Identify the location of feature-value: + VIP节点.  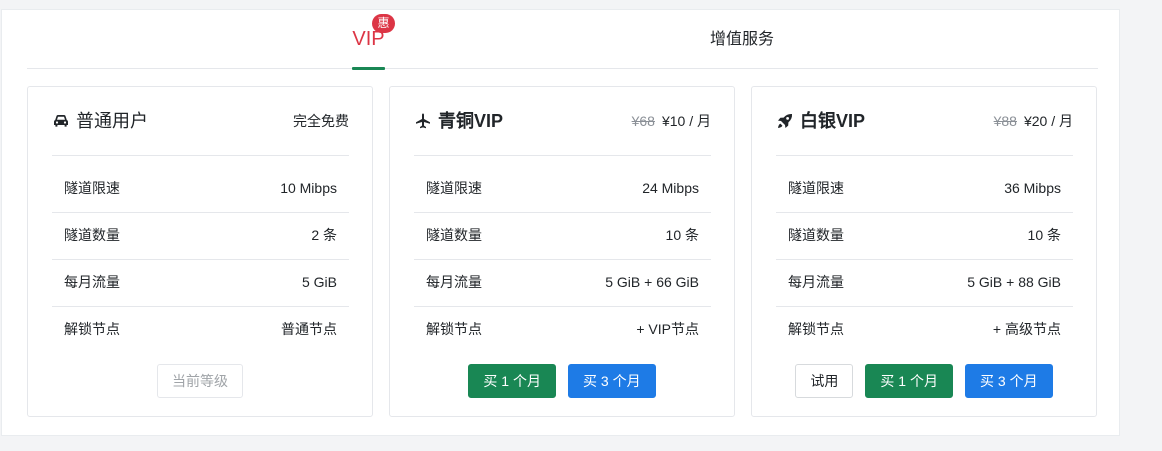
(667, 329).